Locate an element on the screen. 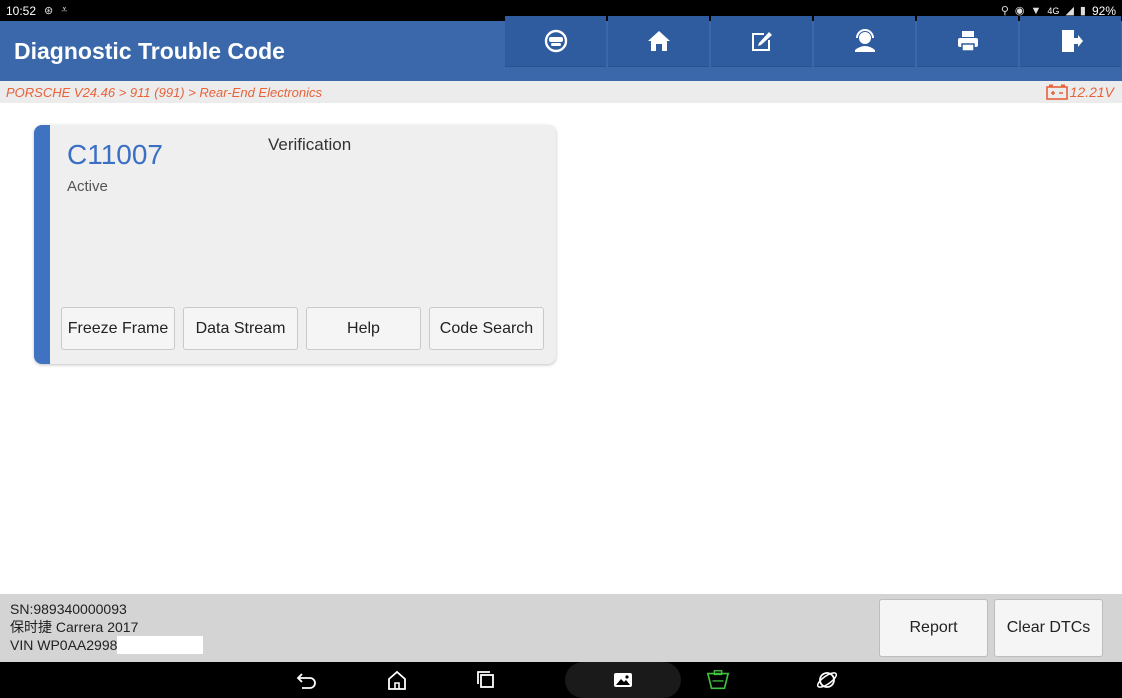 The width and height of the screenshot is (1122, 698). edit-button is located at coordinates (761, 41).